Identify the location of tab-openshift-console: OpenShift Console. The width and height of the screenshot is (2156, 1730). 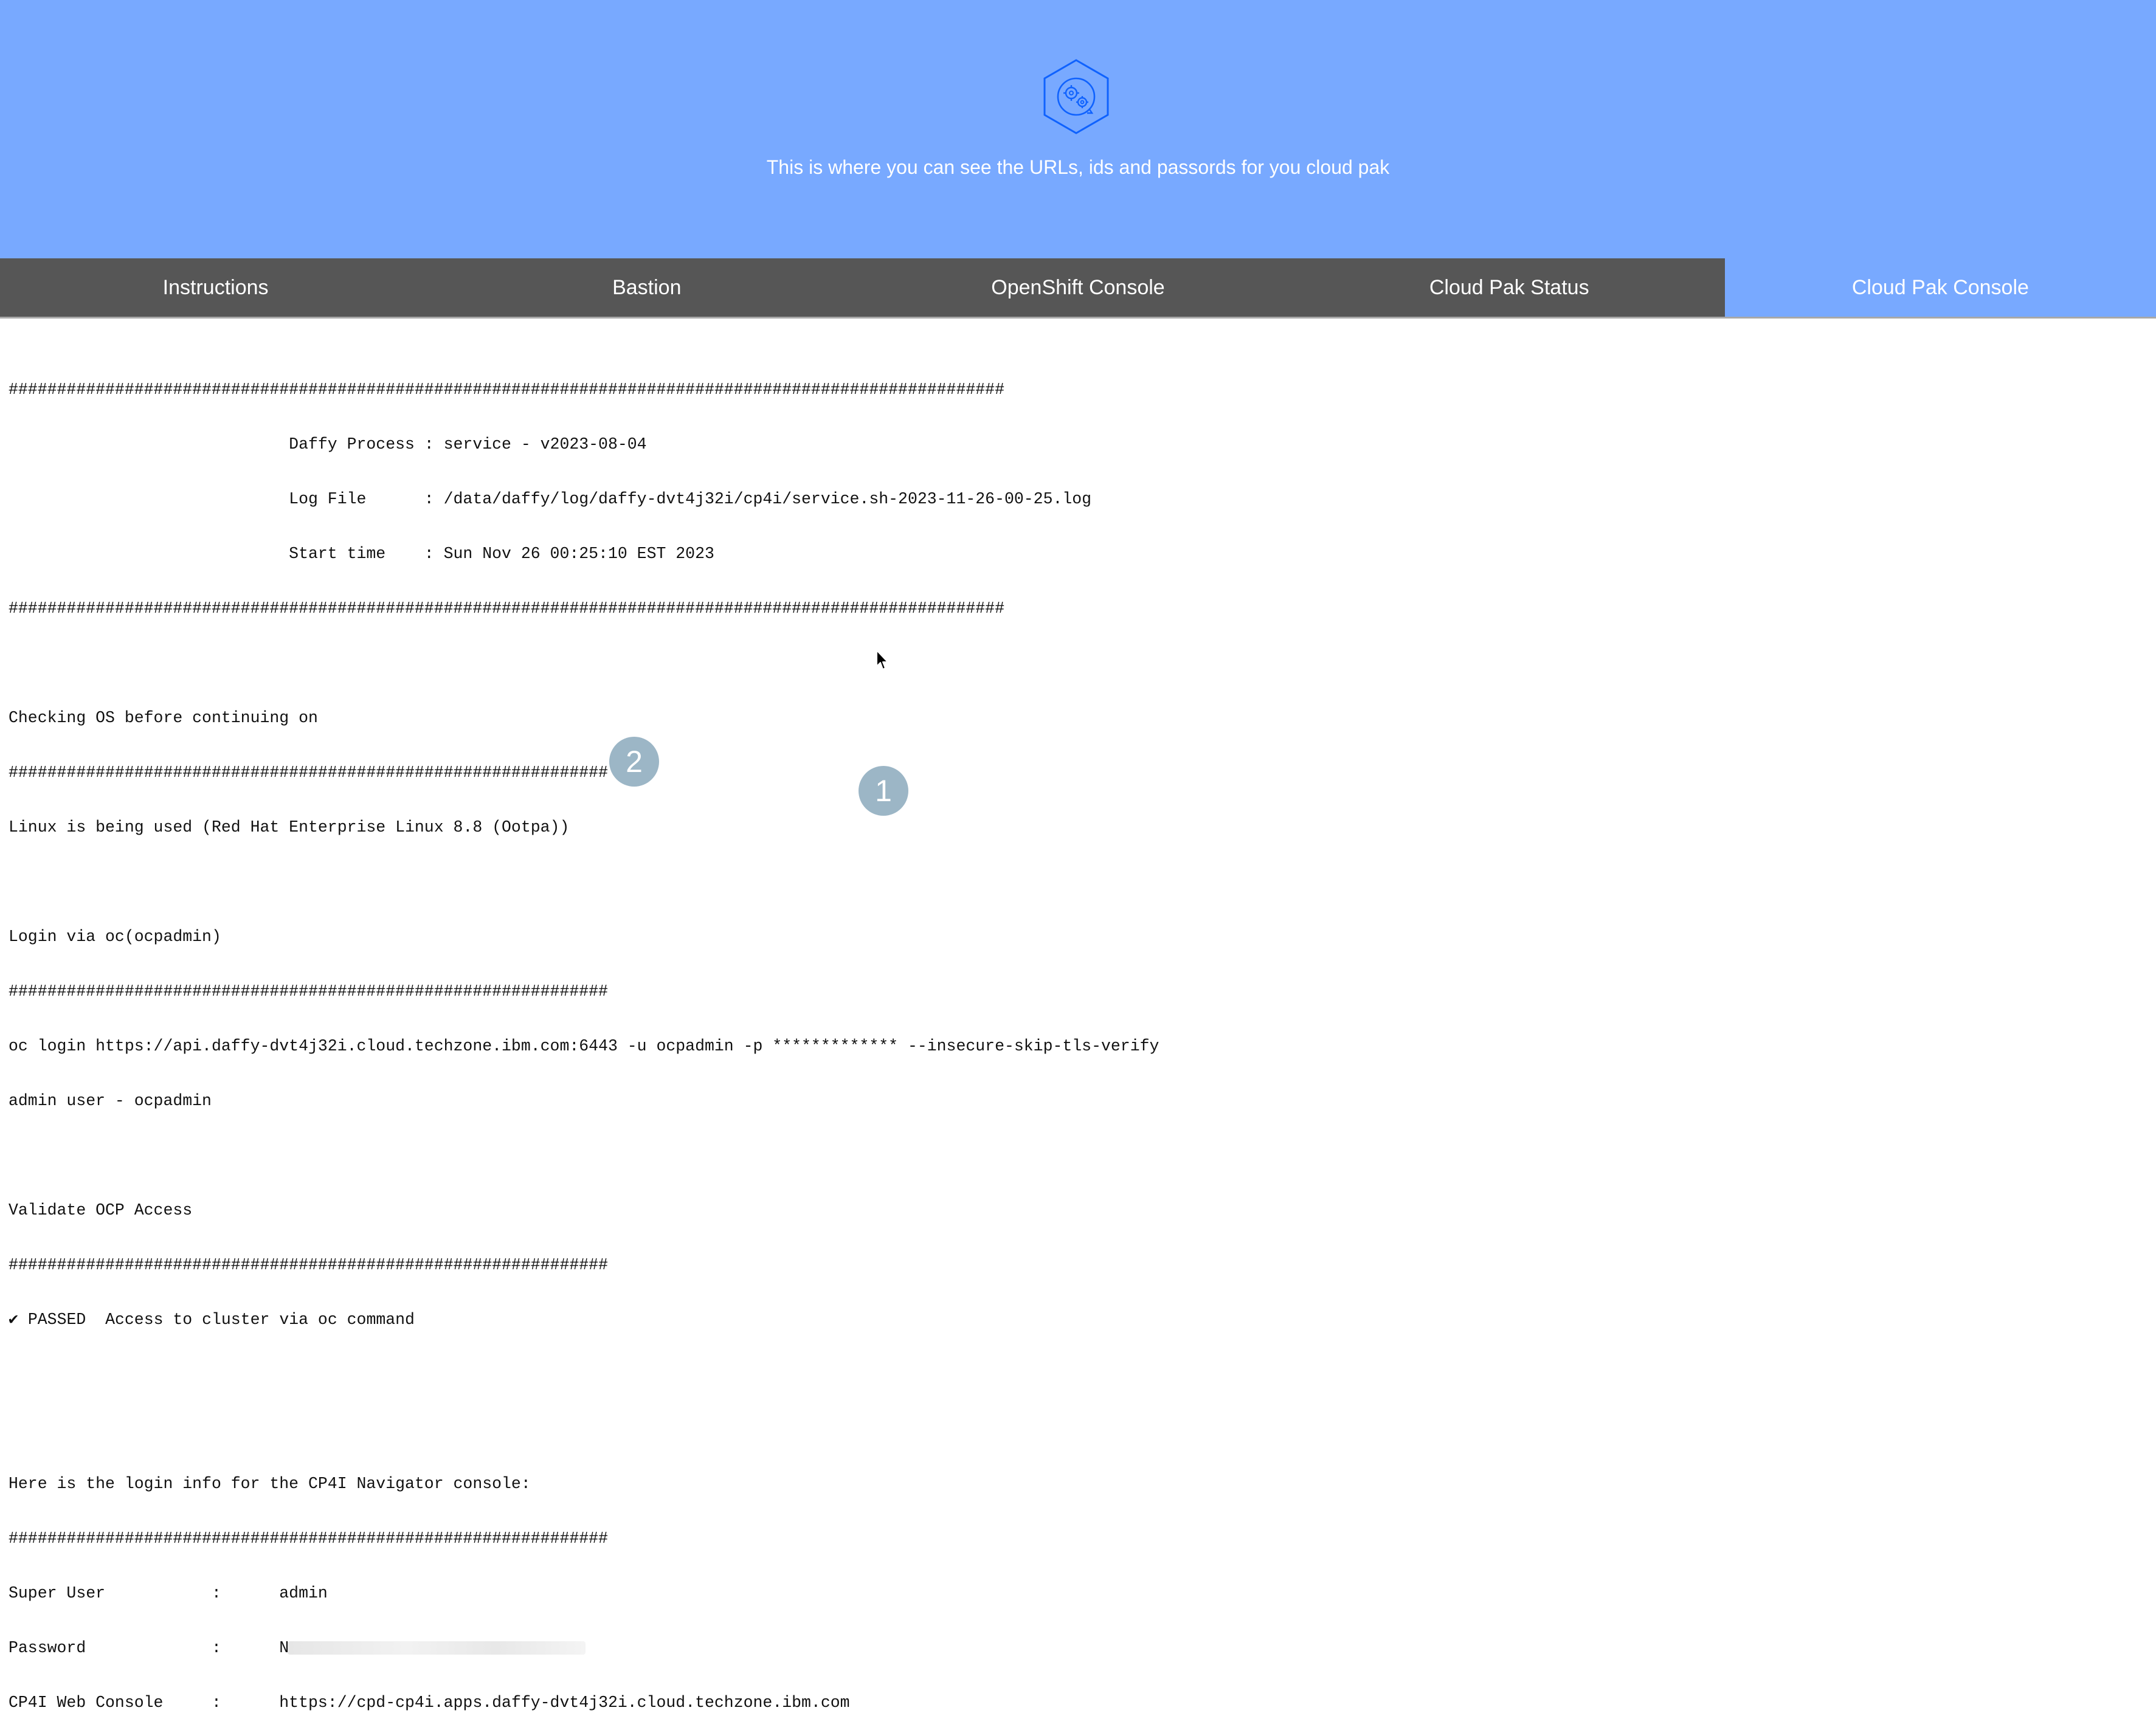
(1078, 287).